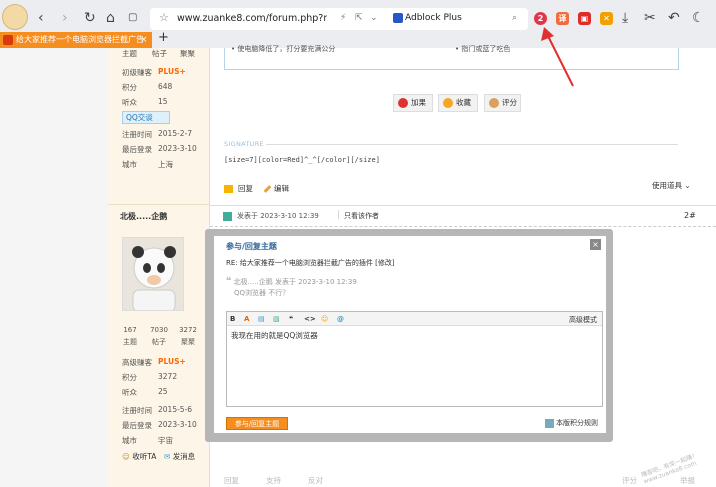  I want to click on follow-link: ☺ 收听TA, so click(139, 456).